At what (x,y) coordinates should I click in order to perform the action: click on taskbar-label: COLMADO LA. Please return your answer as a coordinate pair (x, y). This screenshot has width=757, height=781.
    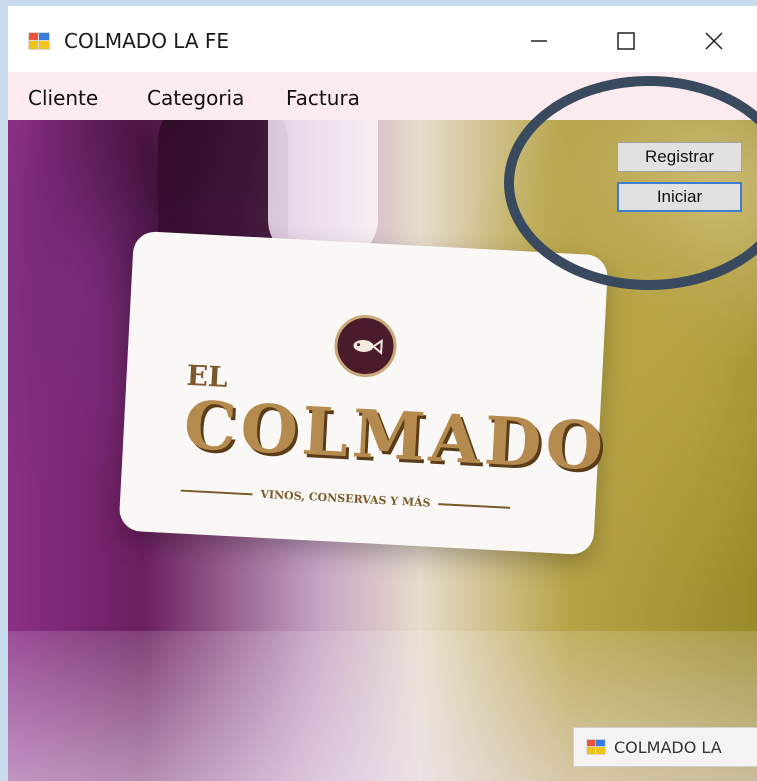
    Looking at the image, I should click on (668, 747).